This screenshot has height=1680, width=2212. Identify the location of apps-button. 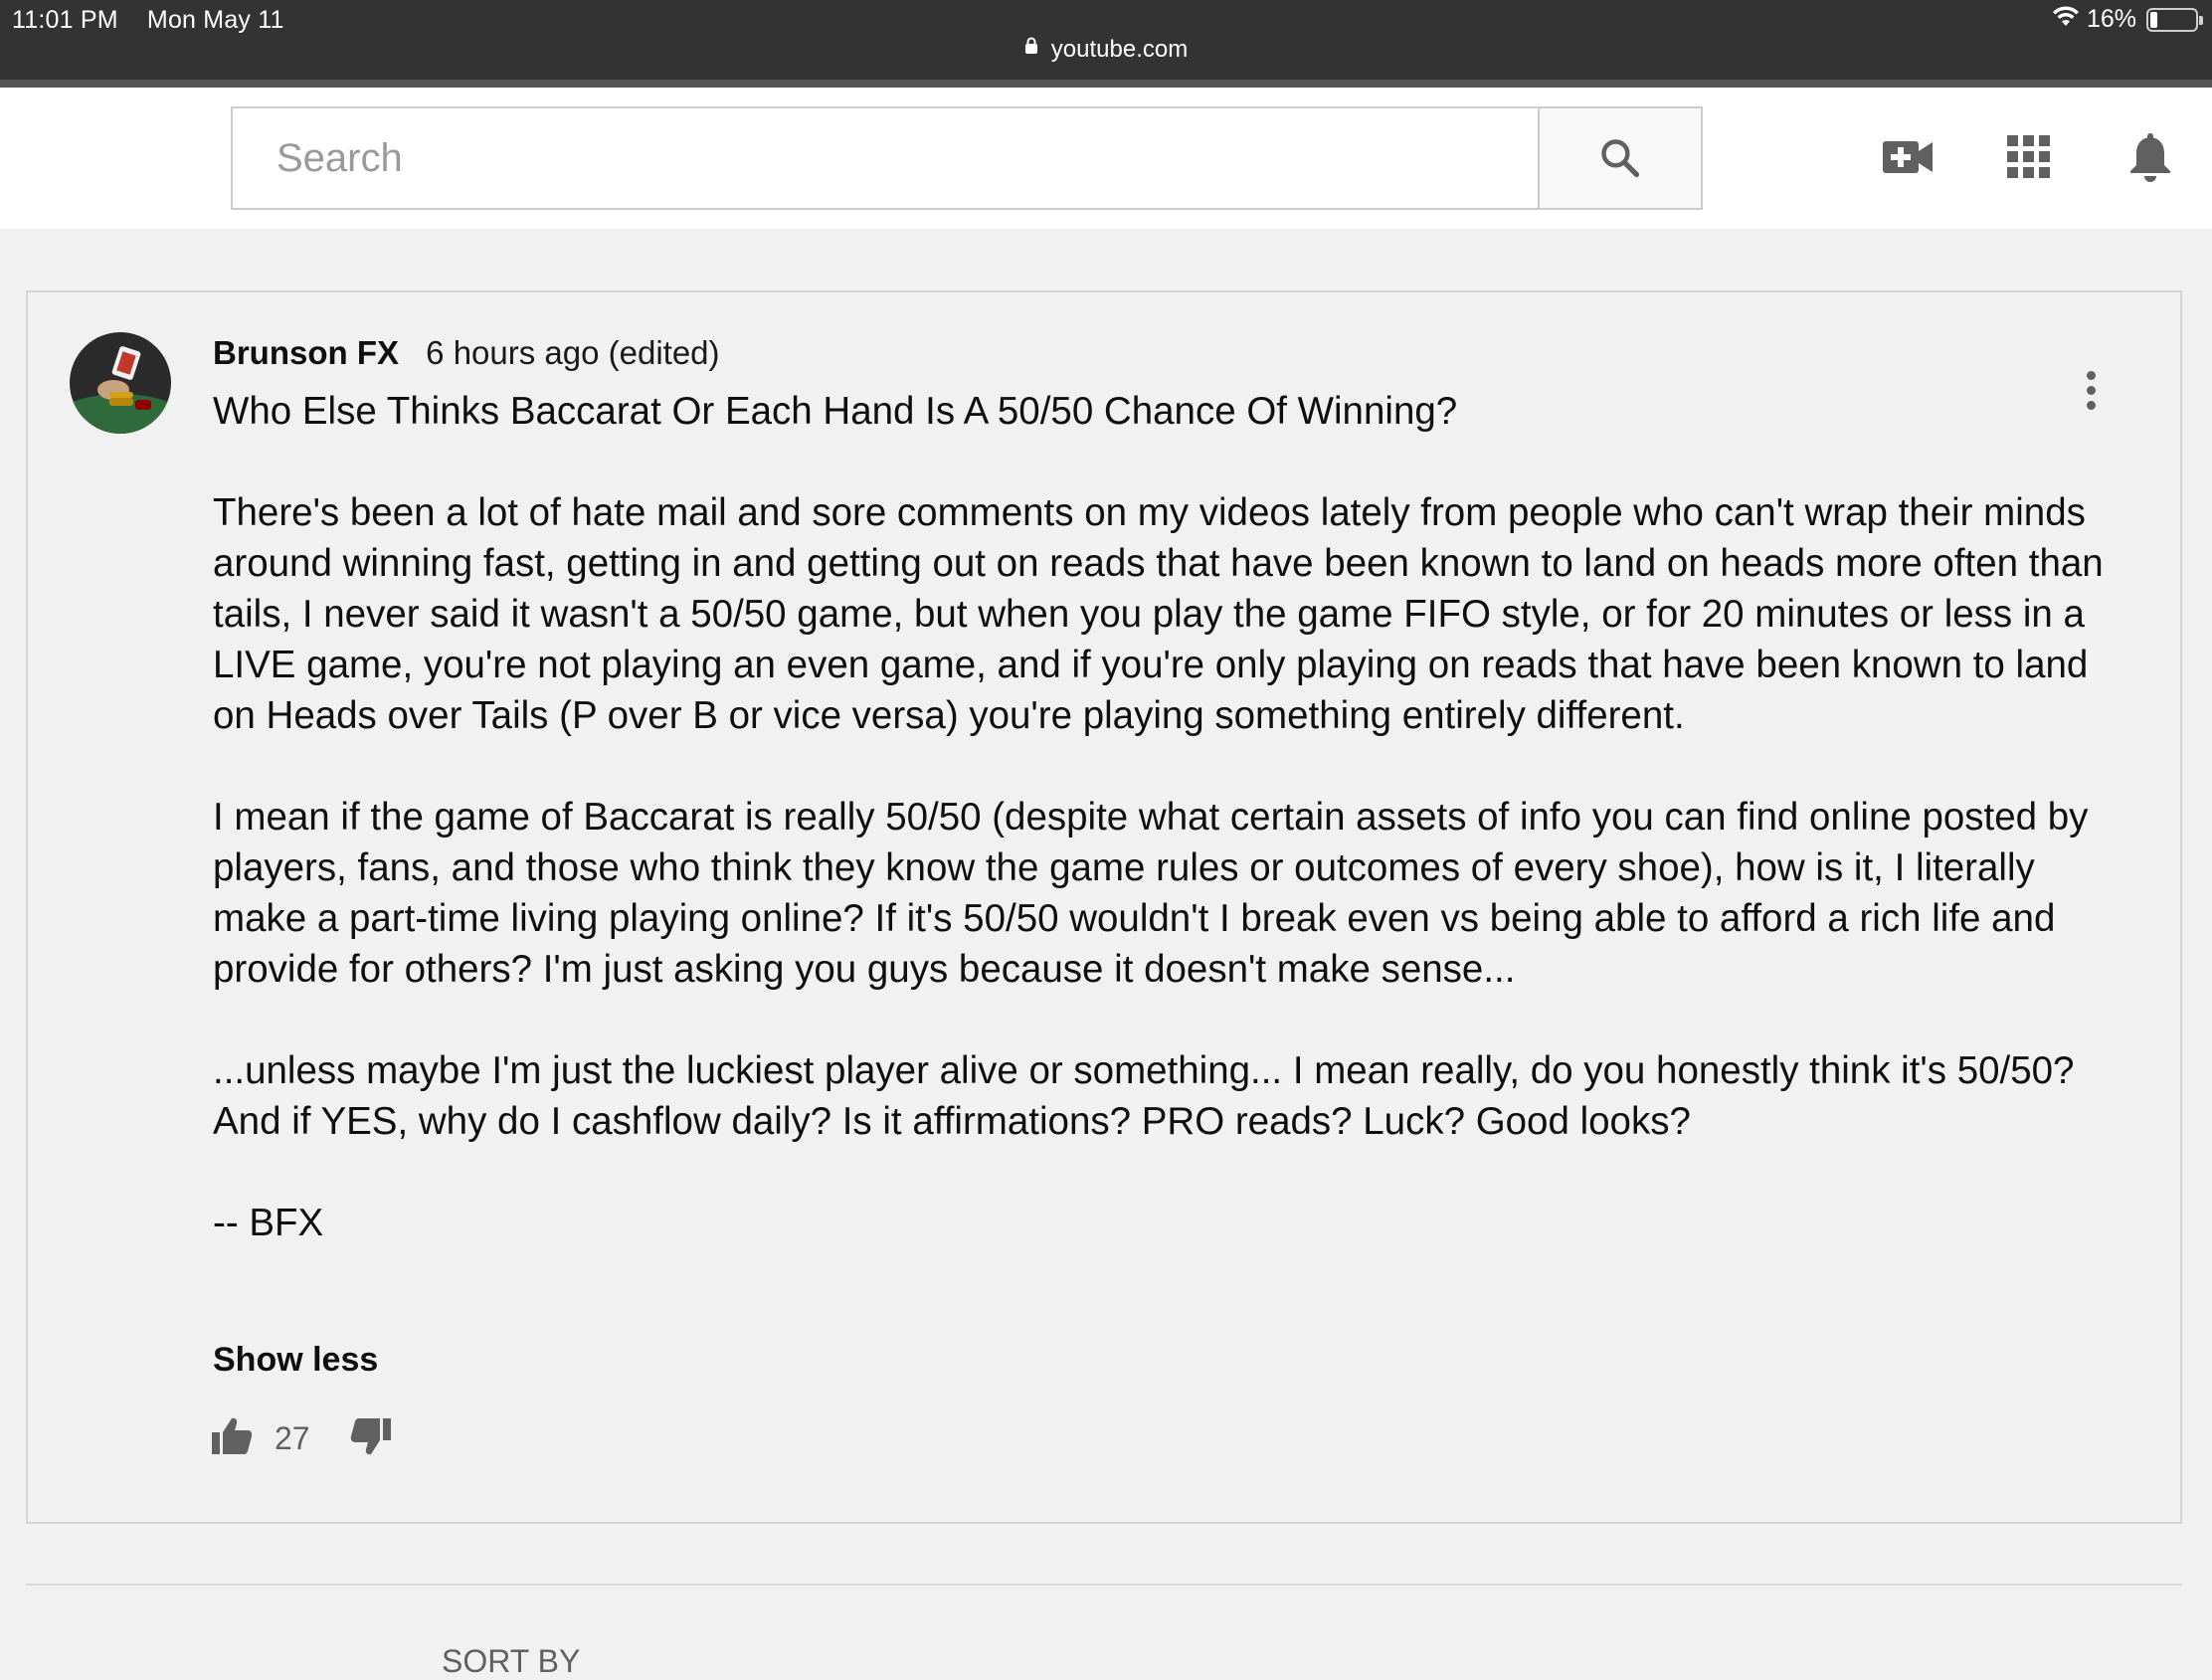
(2029, 157).